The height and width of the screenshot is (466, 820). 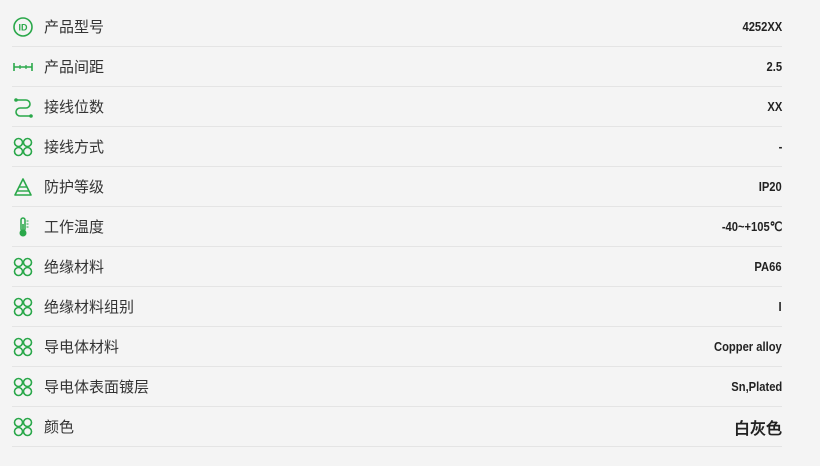 What do you see at coordinates (89, 307) in the screenshot?
I see `spec-label: 绝缘材料组别` at bounding box center [89, 307].